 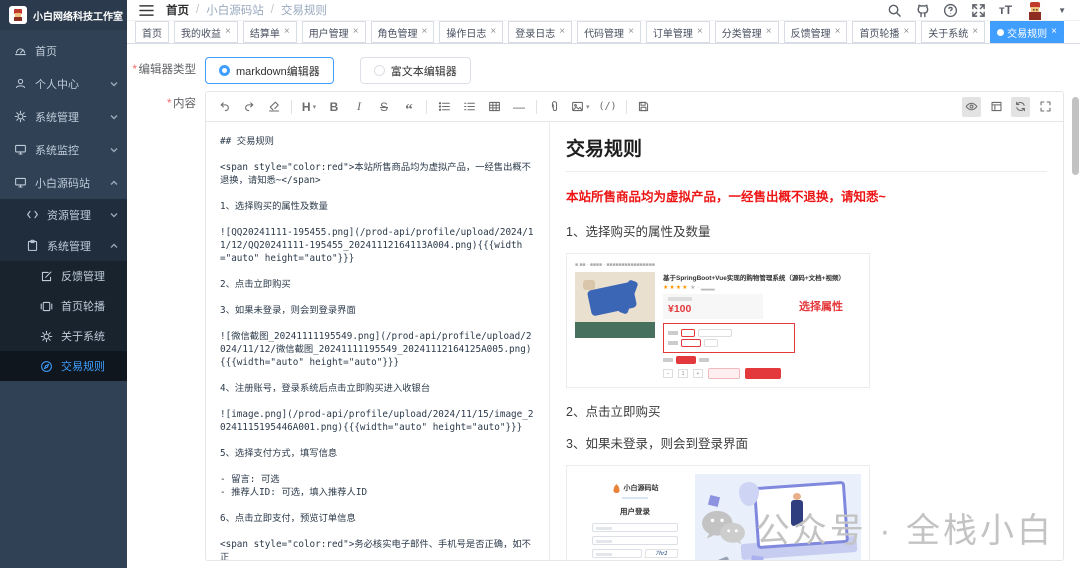 I want to click on scrollbar-thumb, so click(x=1075, y=136).